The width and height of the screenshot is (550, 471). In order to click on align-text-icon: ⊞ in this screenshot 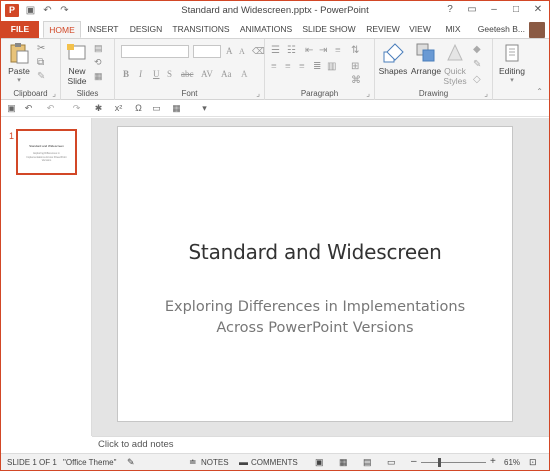, I will do `click(355, 66)`.